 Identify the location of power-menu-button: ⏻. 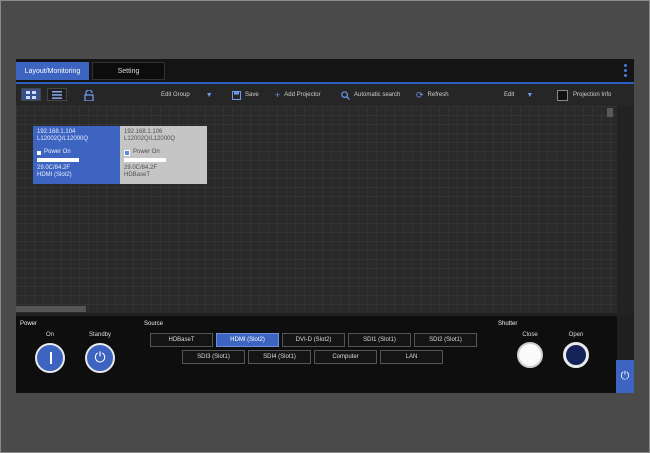
(625, 376).